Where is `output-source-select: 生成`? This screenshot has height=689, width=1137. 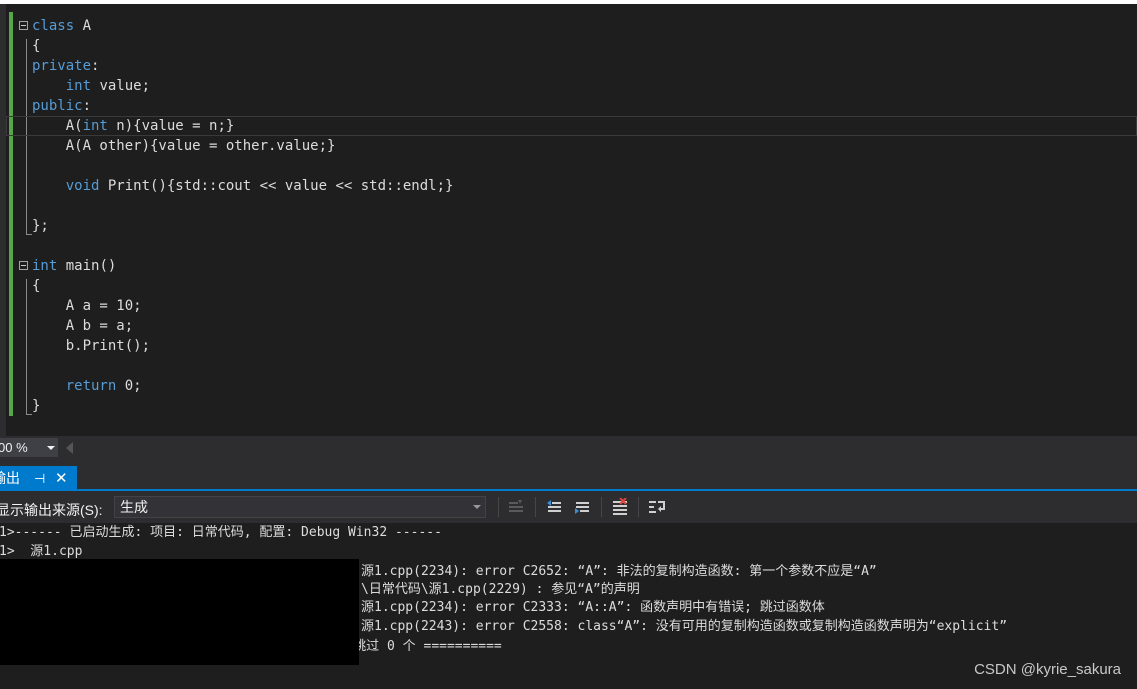 output-source-select: 生成 is located at coordinates (300, 507).